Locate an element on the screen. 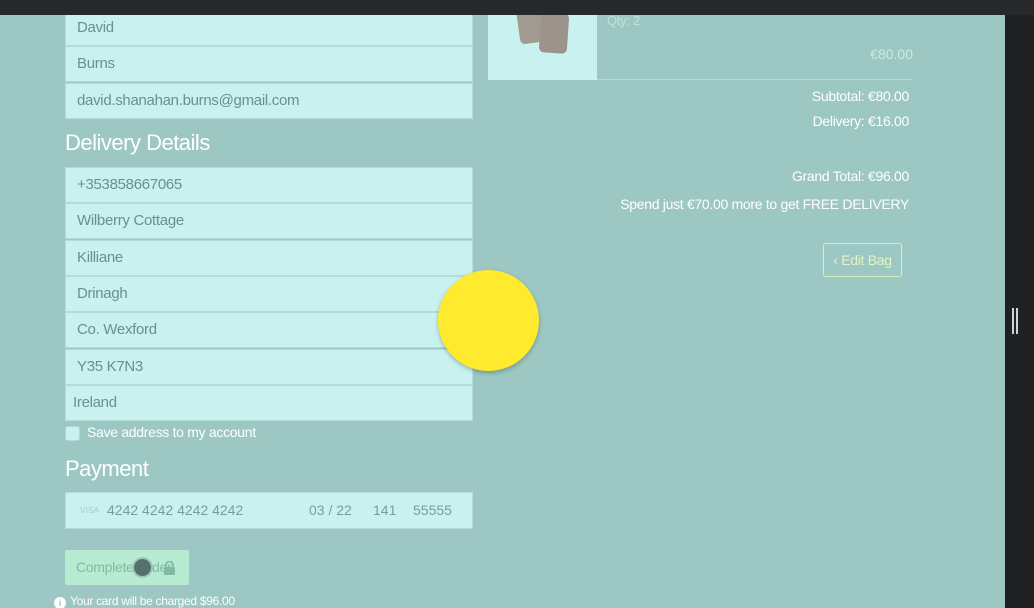  last-name-field: Burns is located at coordinates (269, 64).